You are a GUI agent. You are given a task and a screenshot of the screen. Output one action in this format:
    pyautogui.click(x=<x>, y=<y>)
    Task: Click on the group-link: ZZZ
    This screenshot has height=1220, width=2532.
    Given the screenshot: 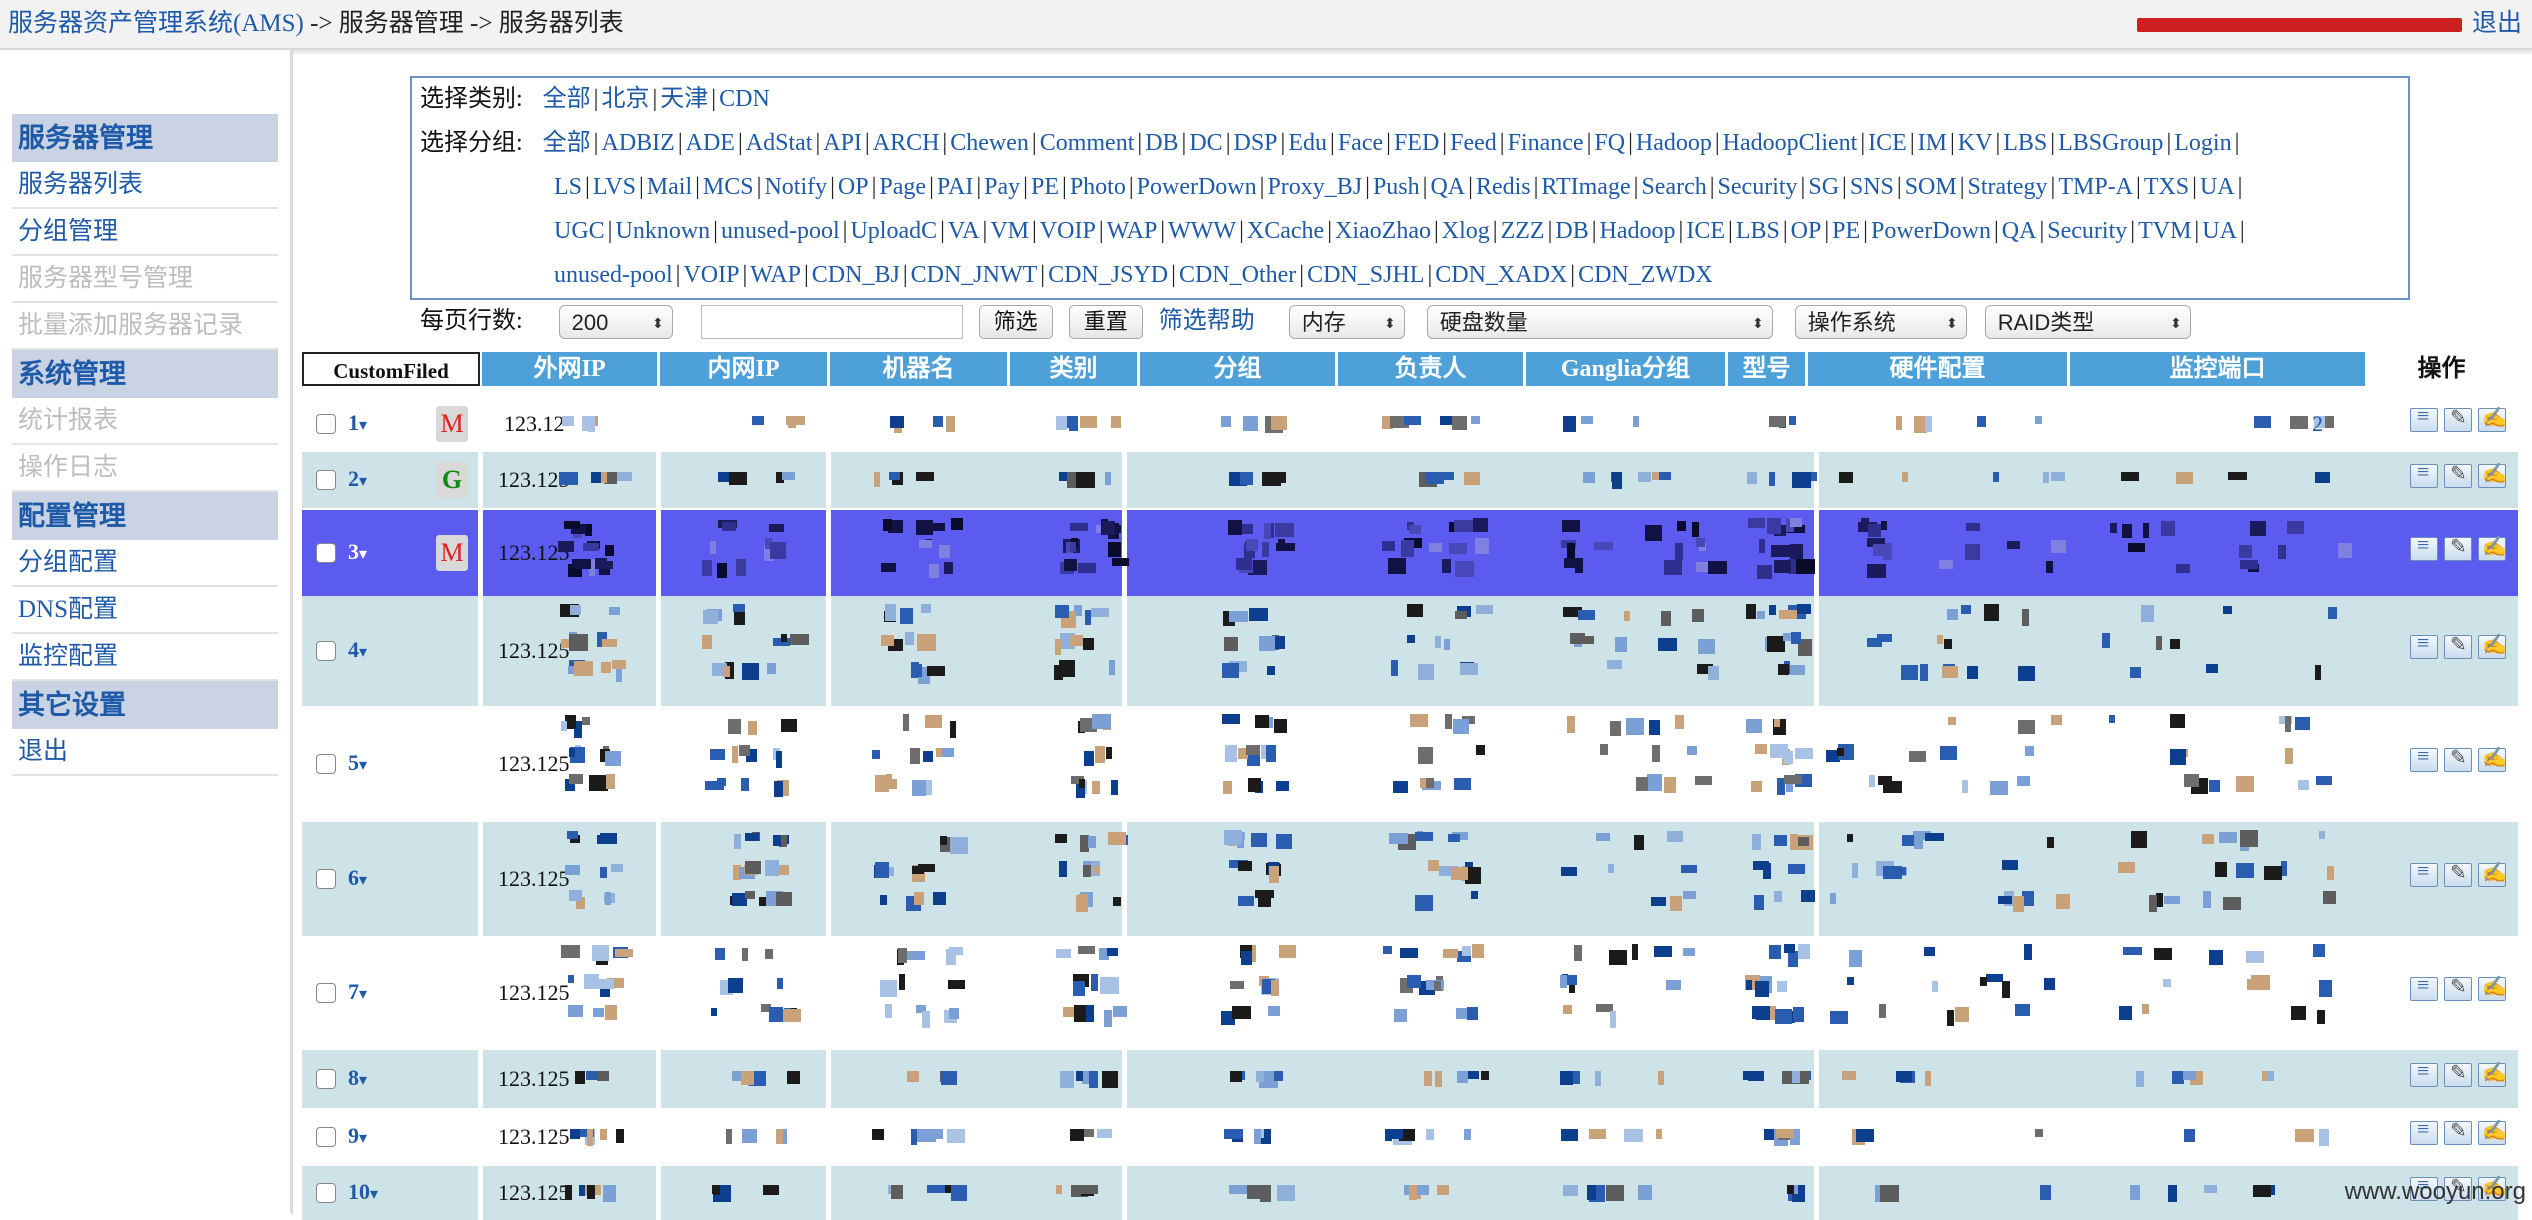 What is the action you would take?
    pyautogui.click(x=1523, y=231)
    